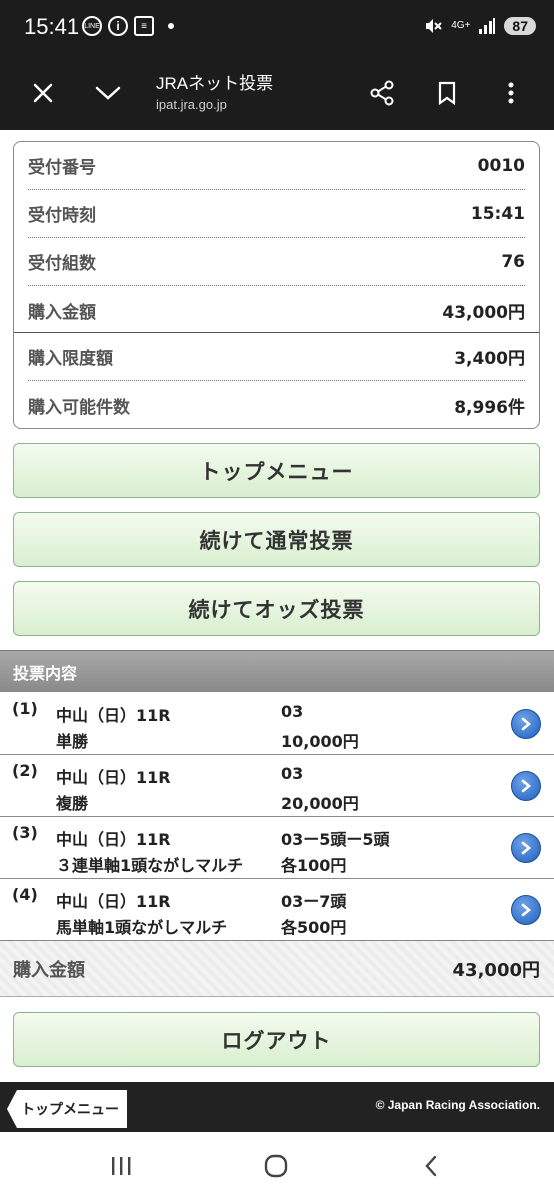 The height and width of the screenshot is (1200, 554). I want to click on status-bar: 15:41 LINE i ≡ 4G+ 87, so click(277, 28).